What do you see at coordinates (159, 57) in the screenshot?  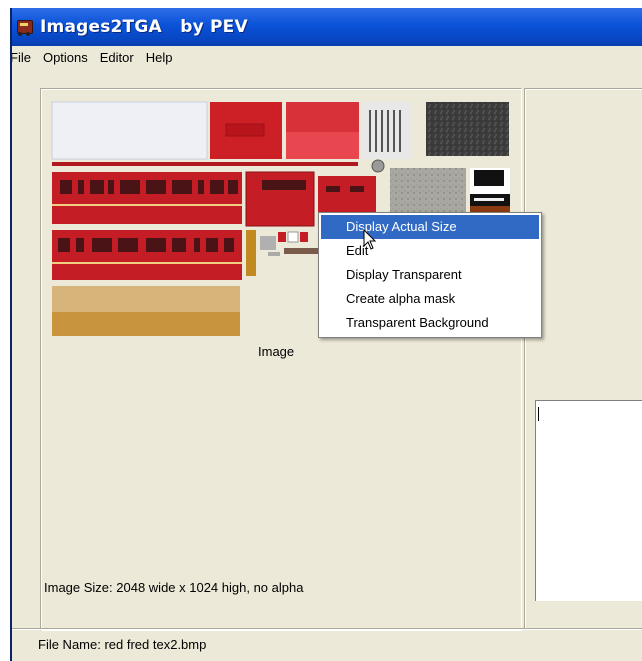 I see `menu-help: Help` at bounding box center [159, 57].